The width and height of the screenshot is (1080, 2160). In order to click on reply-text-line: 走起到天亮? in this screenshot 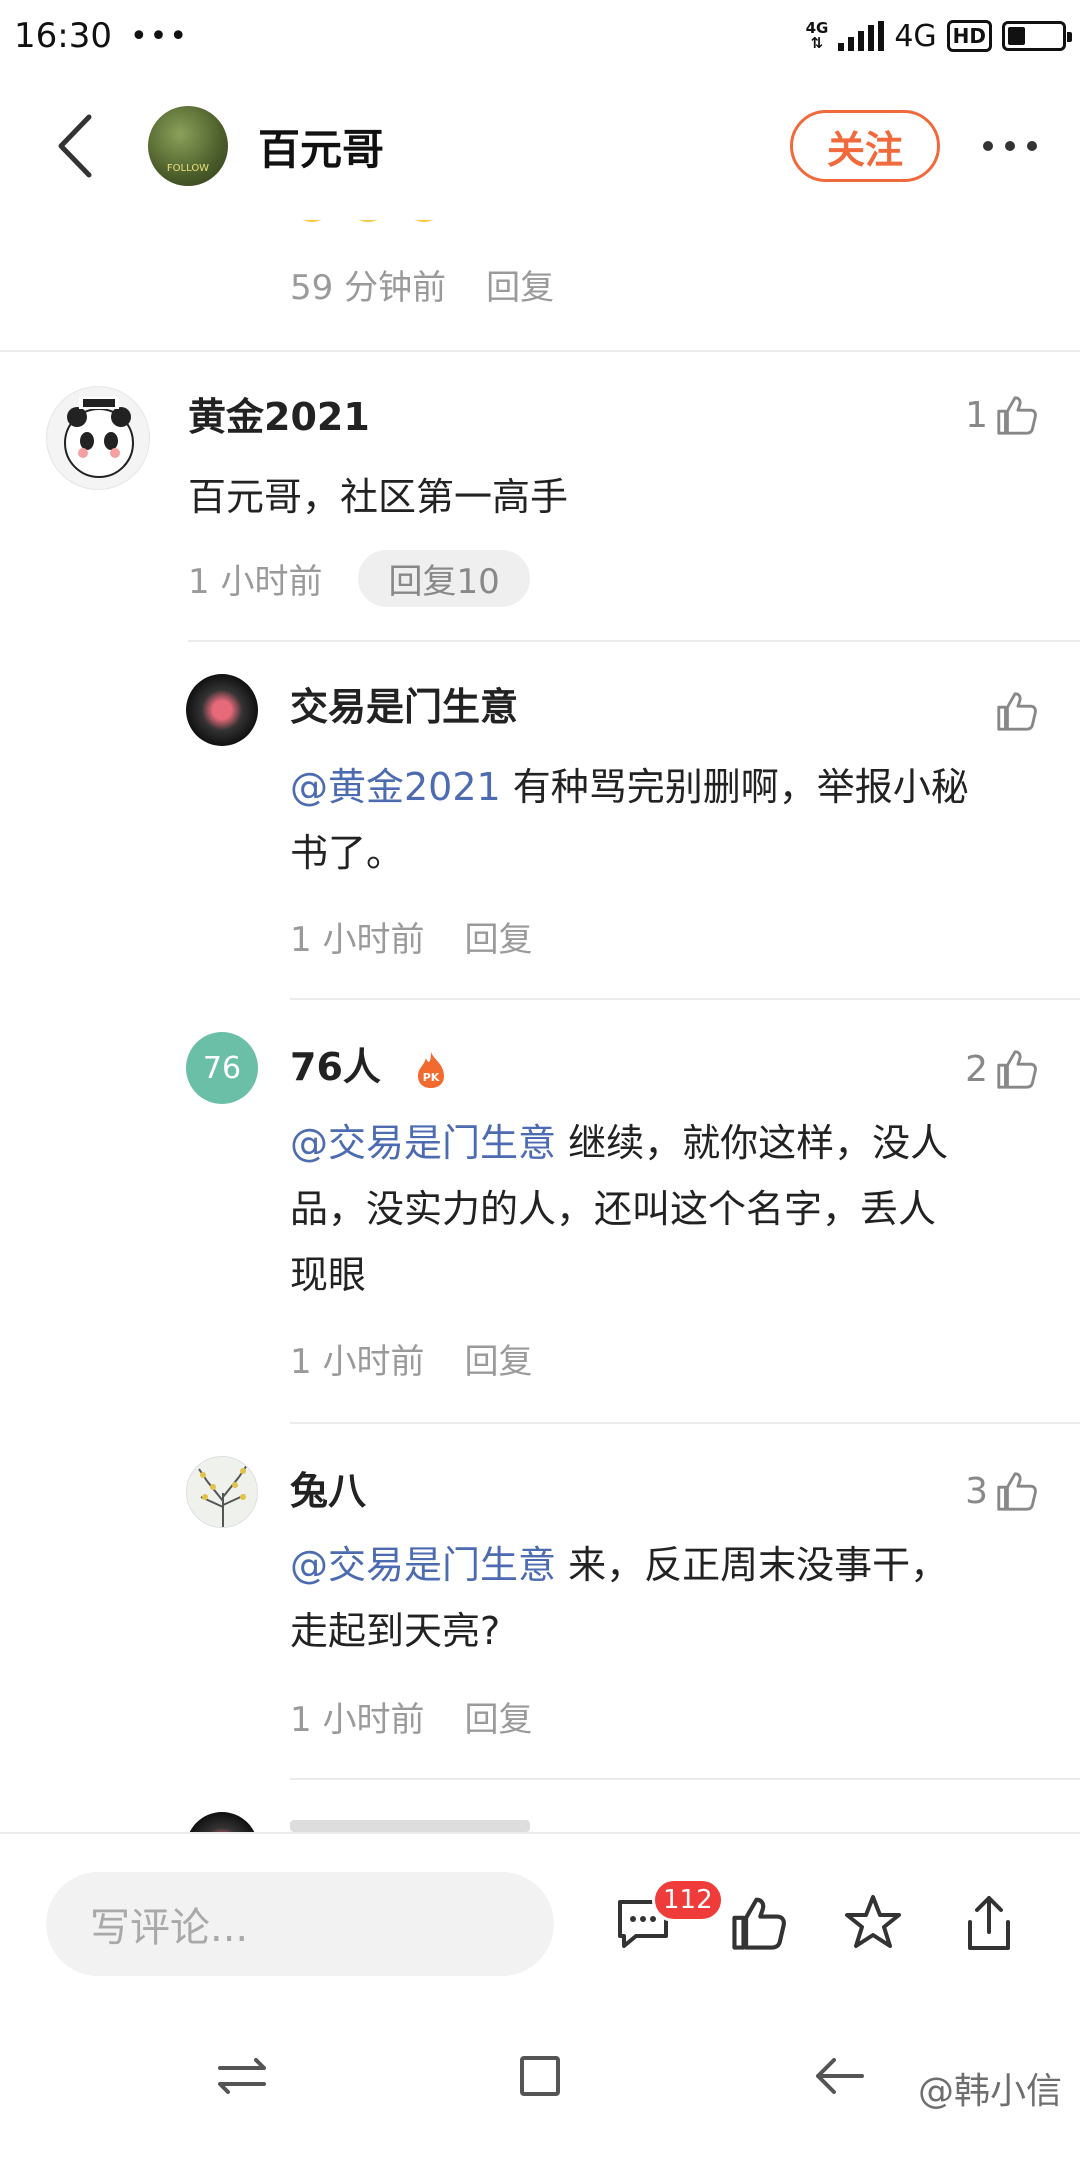, I will do `click(395, 1631)`.